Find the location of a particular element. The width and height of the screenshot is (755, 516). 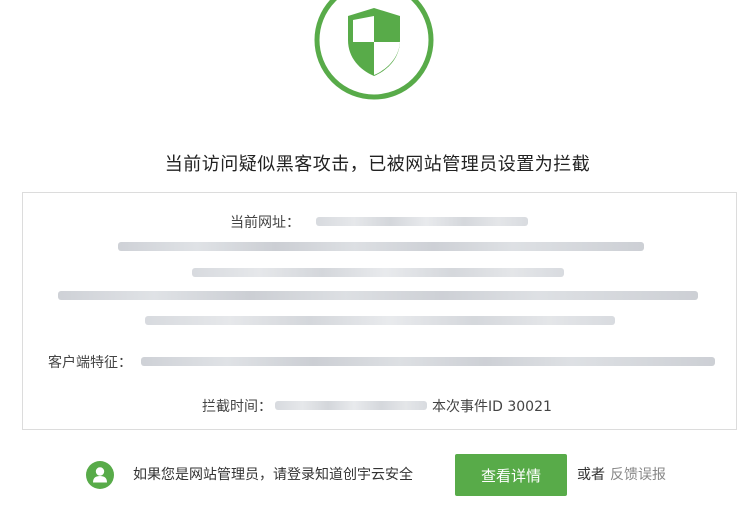

user-icon is located at coordinates (100, 475).